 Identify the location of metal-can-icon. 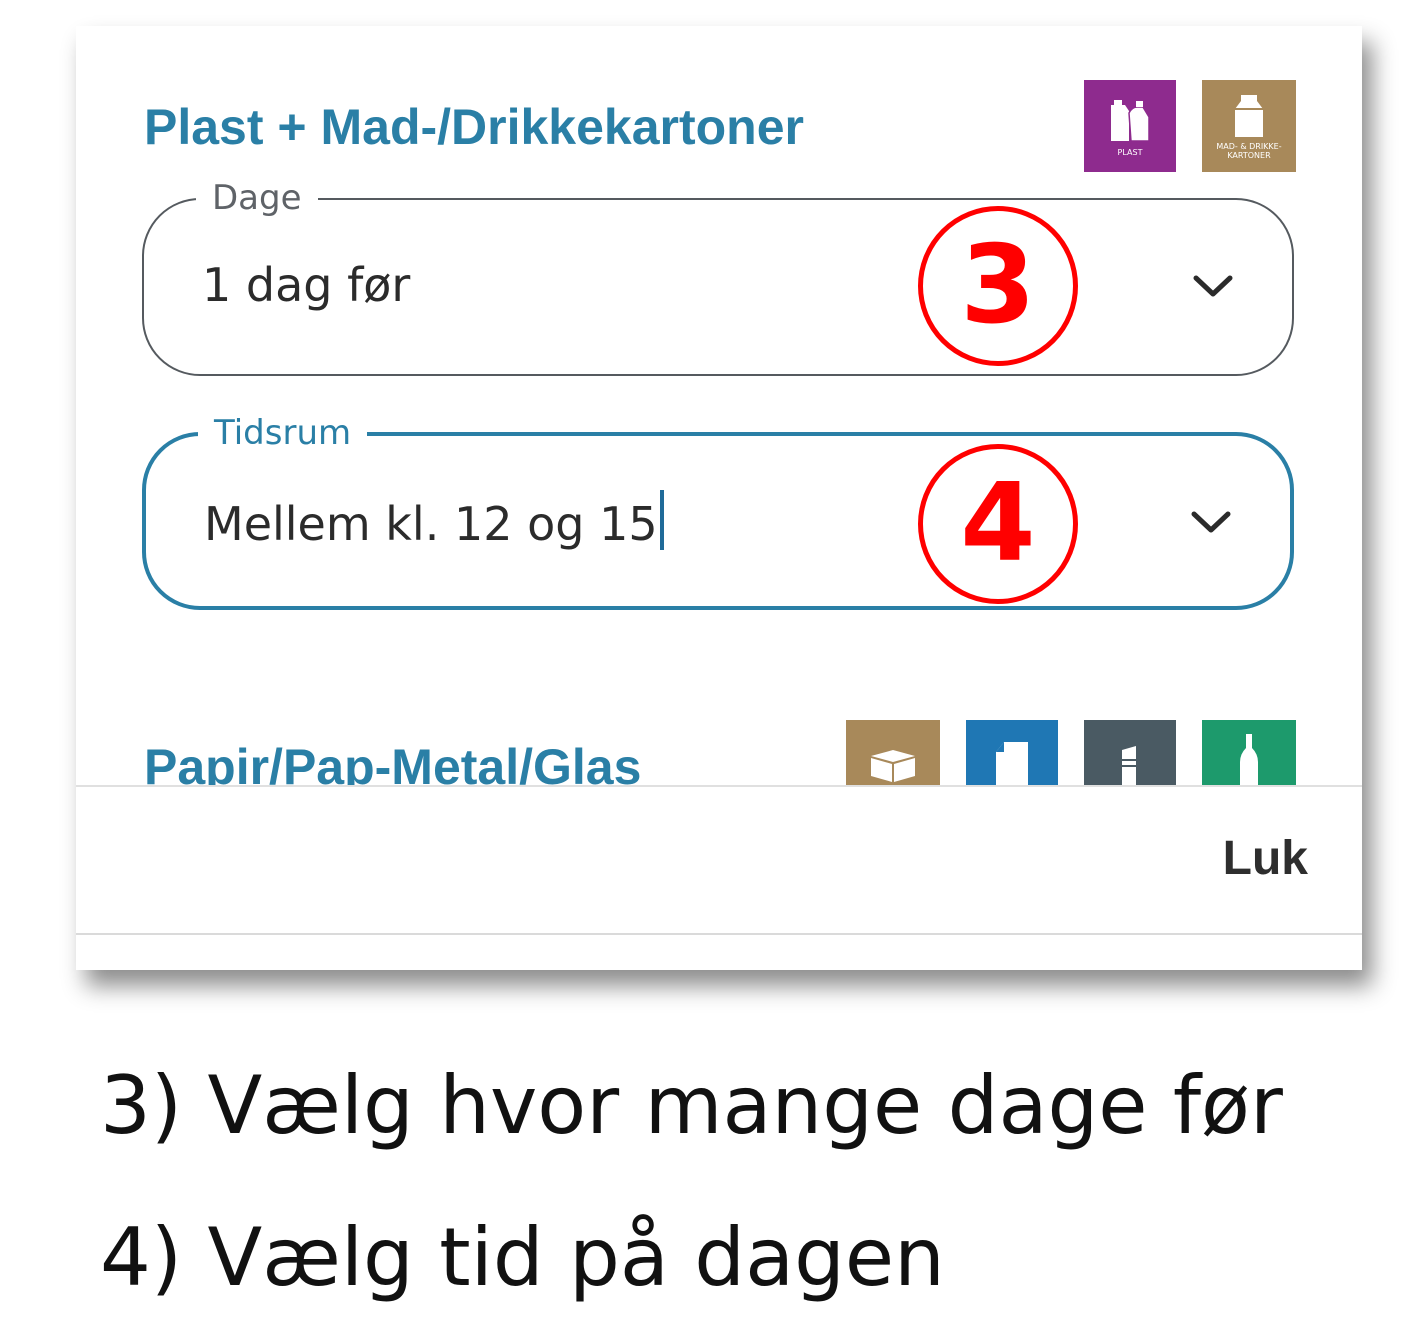
(1130, 755).